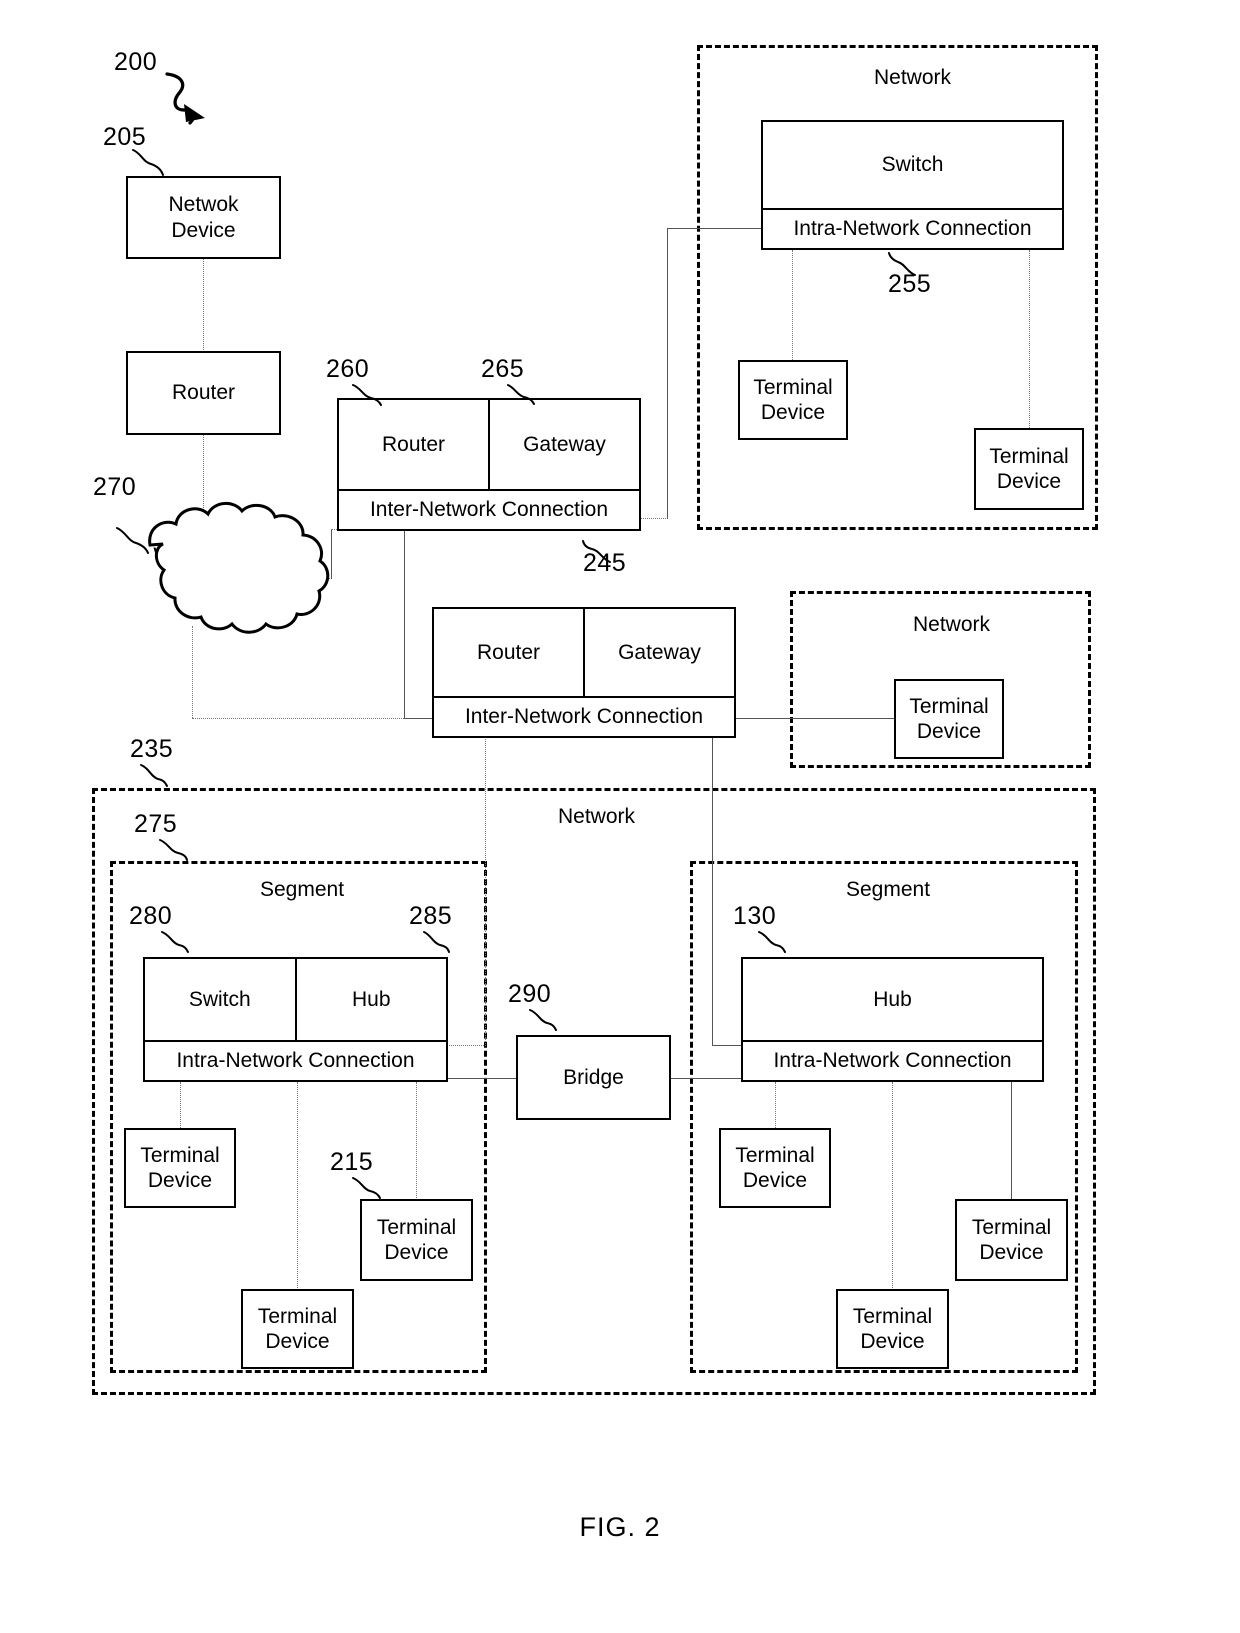  What do you see at coordinates (597, 816) in the screenshot?
I see `region-network-main-label: Network` at bounding box center [597, 816].